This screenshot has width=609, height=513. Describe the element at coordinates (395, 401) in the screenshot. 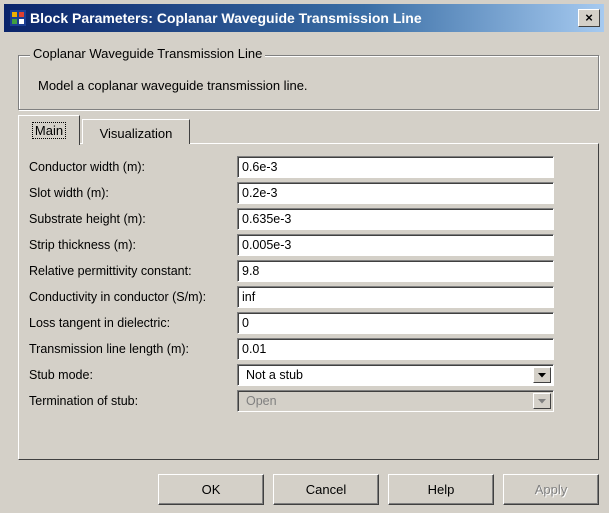

I see `termination-select: Open` at that location.